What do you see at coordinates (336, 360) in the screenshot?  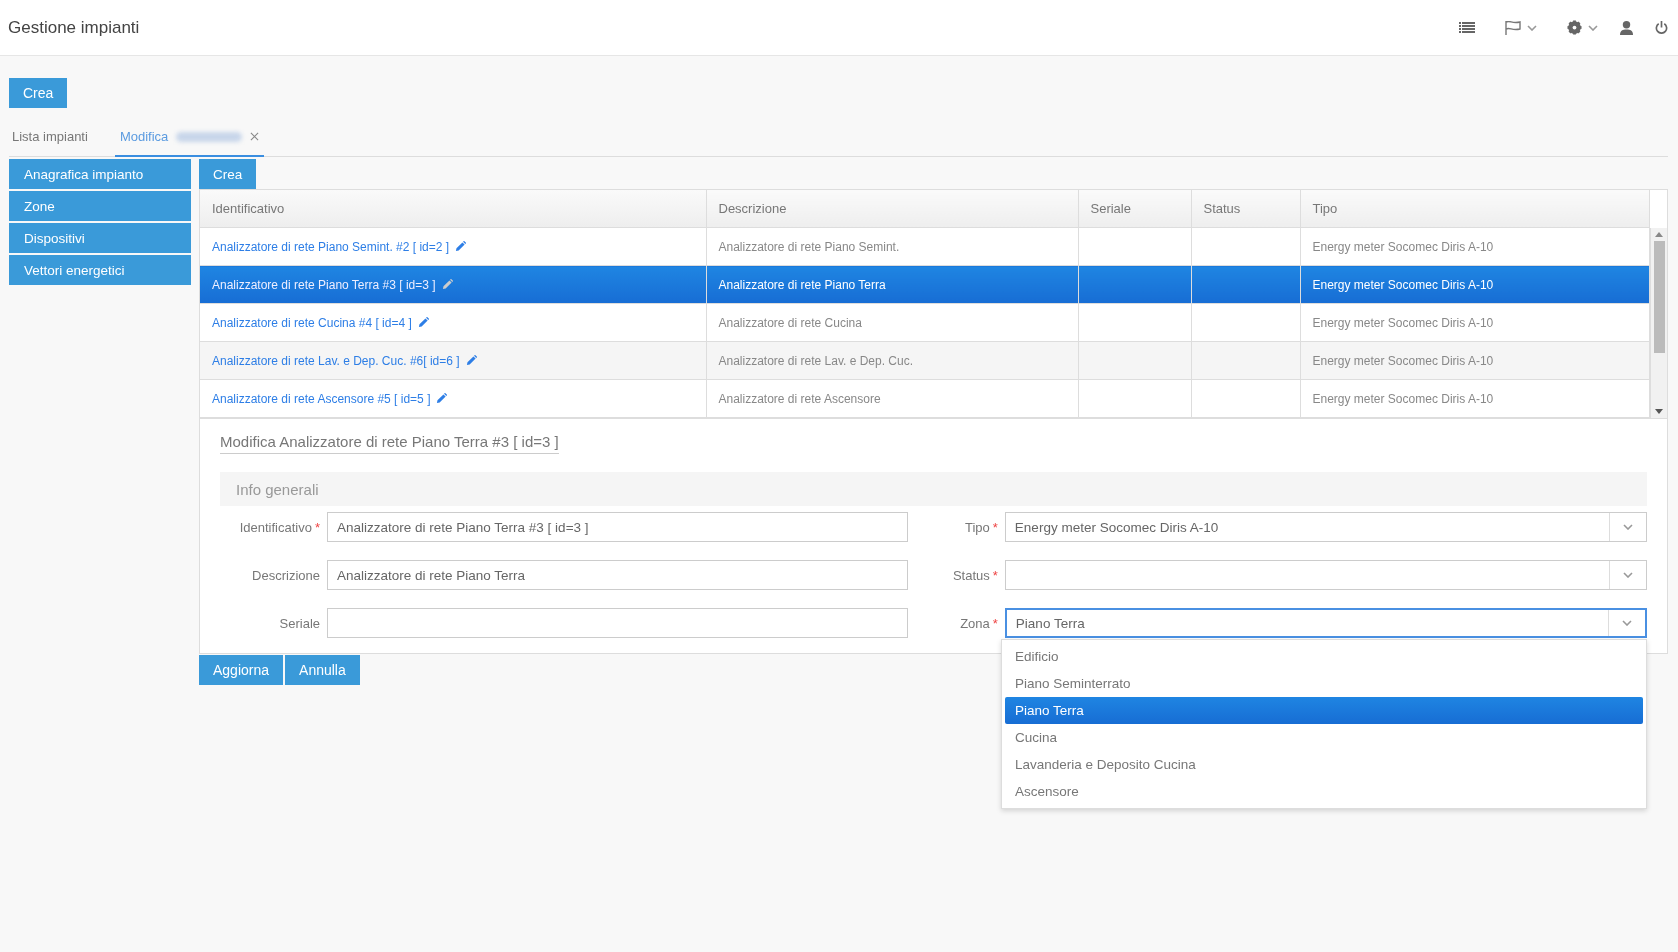 I see `device-link: Analizzatore di rete Lav. e Dep. Cuc. #6[ id=6 ]` at bounding box center [336, 360].